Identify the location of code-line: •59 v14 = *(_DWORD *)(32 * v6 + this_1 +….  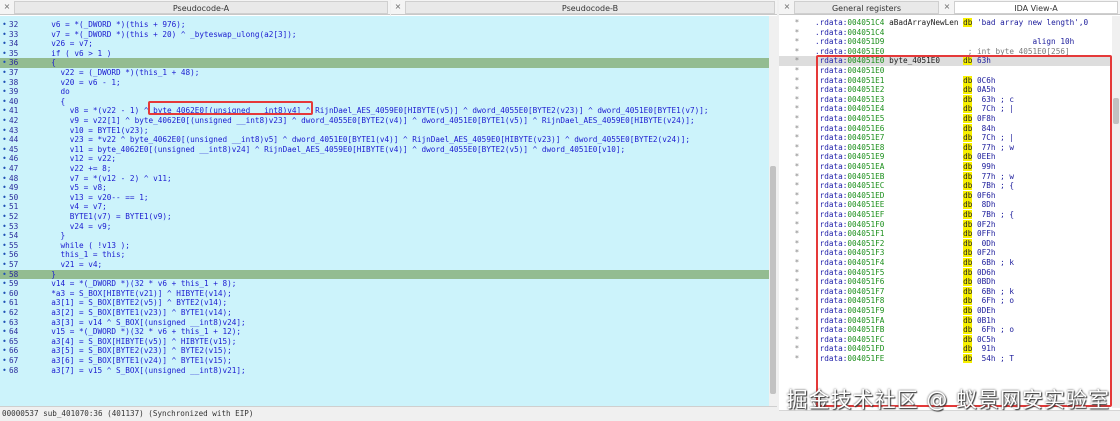
(388, 284).